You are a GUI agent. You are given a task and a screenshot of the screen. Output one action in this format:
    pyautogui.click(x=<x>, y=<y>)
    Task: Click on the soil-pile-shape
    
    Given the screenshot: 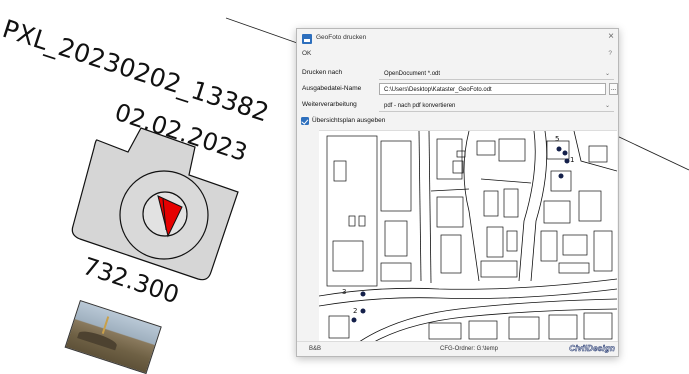 What is the action you would take?
    pyautogui.click(x=98, y=339)
    